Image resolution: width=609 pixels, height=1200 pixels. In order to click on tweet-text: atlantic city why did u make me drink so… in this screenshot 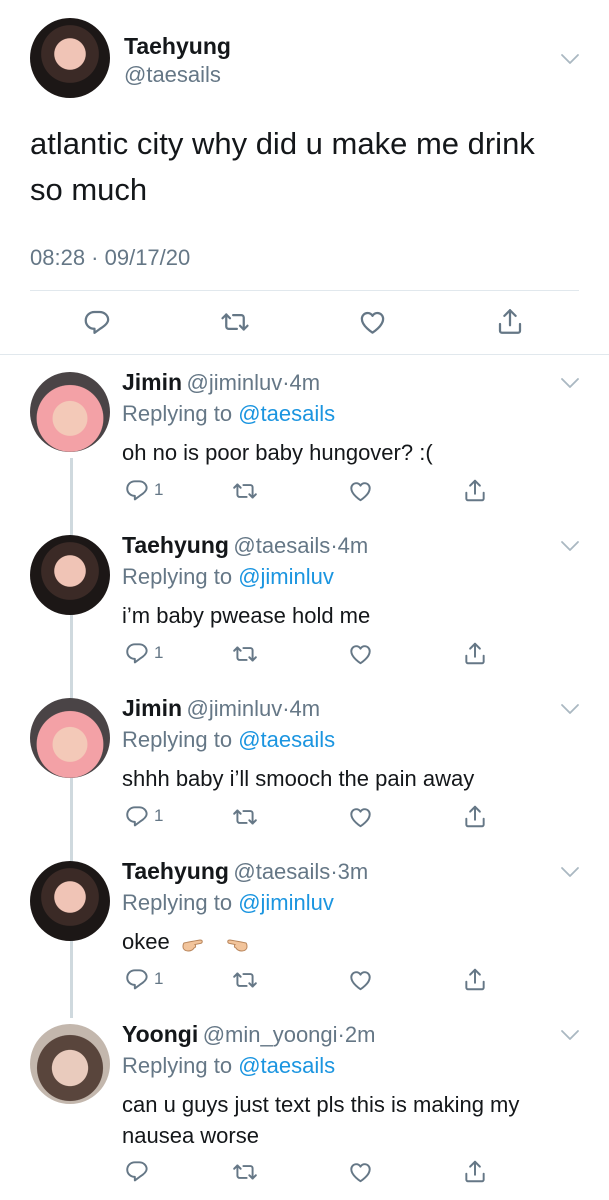, I will do `click(282, 166)`.